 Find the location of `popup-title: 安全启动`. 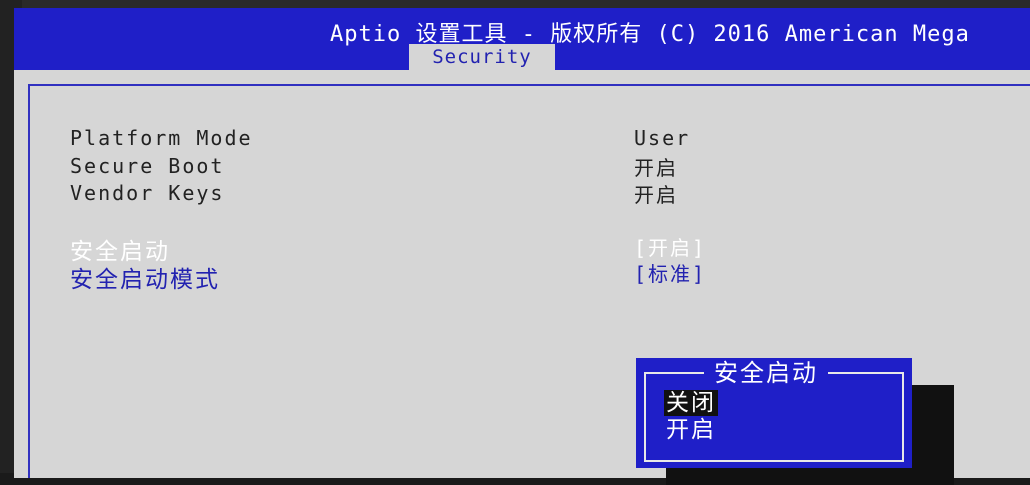

popup-title: 安全启动 is located at coordinates (766, 373).